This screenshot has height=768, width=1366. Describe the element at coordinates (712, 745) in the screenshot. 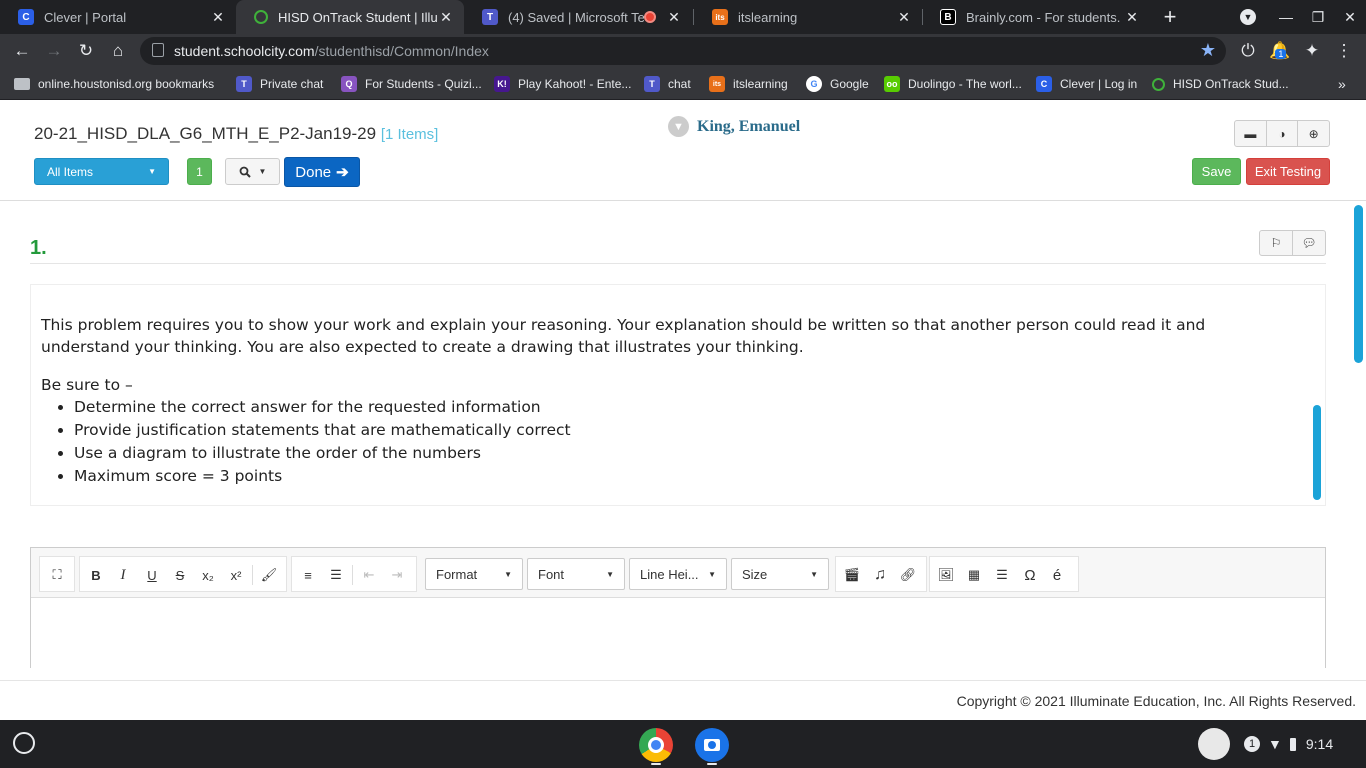

I see `camera-app-icon` at that location.